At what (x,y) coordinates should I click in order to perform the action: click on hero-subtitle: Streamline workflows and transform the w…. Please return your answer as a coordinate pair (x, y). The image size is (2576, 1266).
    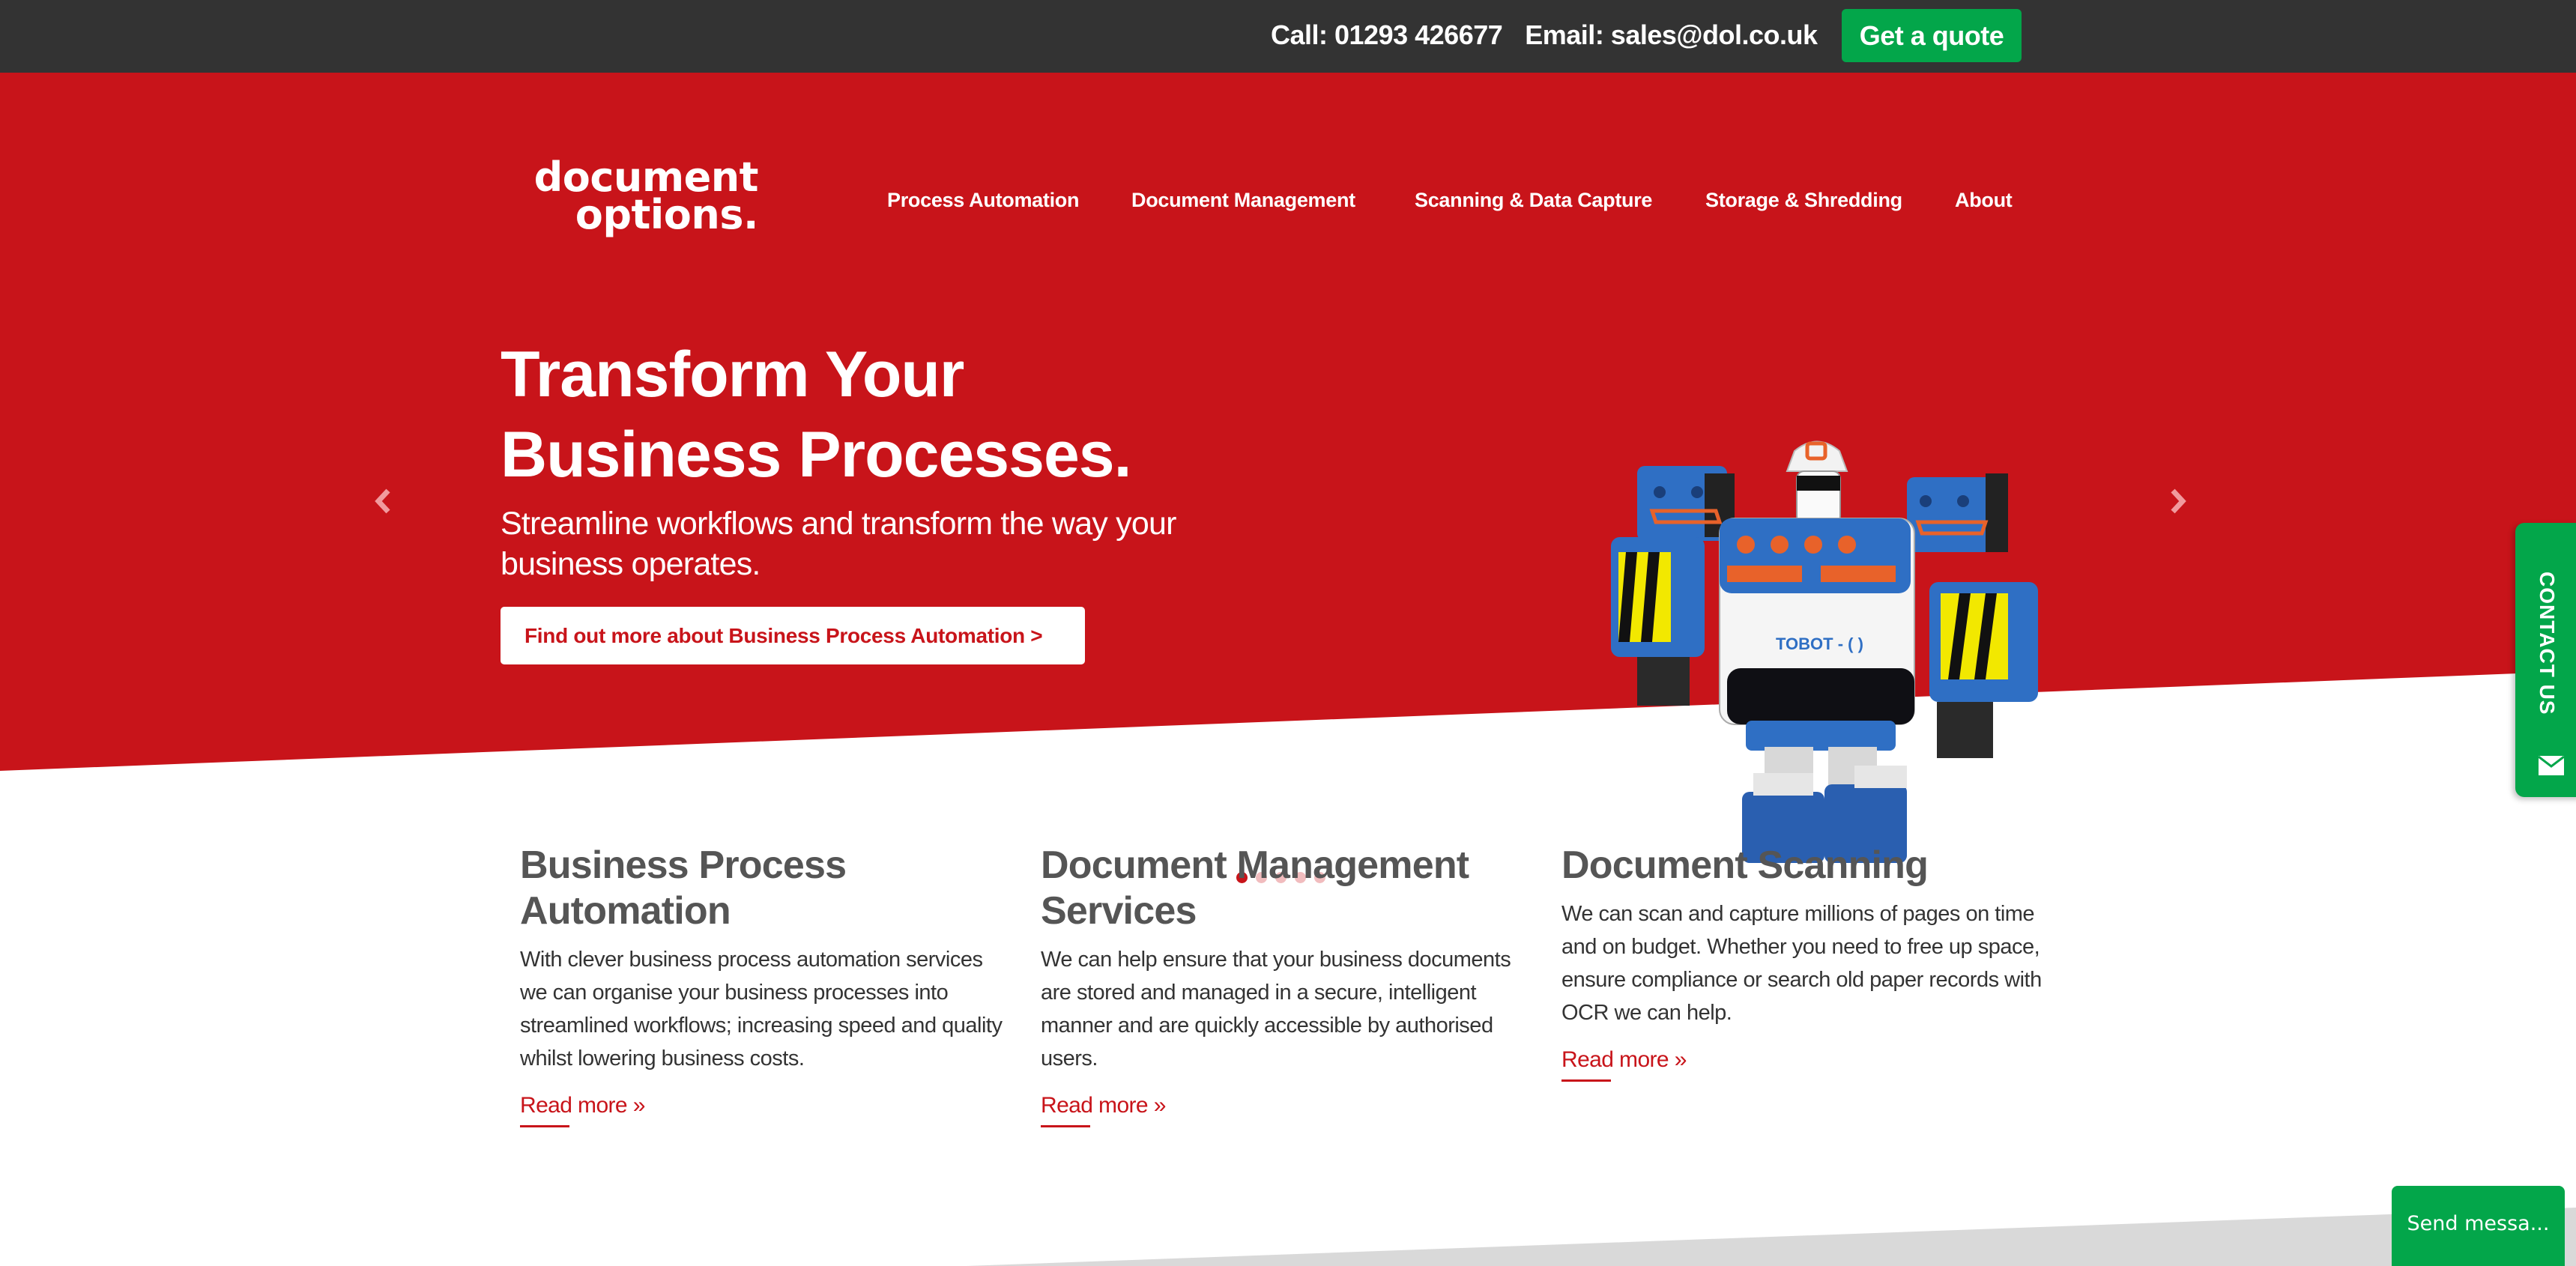
    Looking at the image, I should click on (838, 544).